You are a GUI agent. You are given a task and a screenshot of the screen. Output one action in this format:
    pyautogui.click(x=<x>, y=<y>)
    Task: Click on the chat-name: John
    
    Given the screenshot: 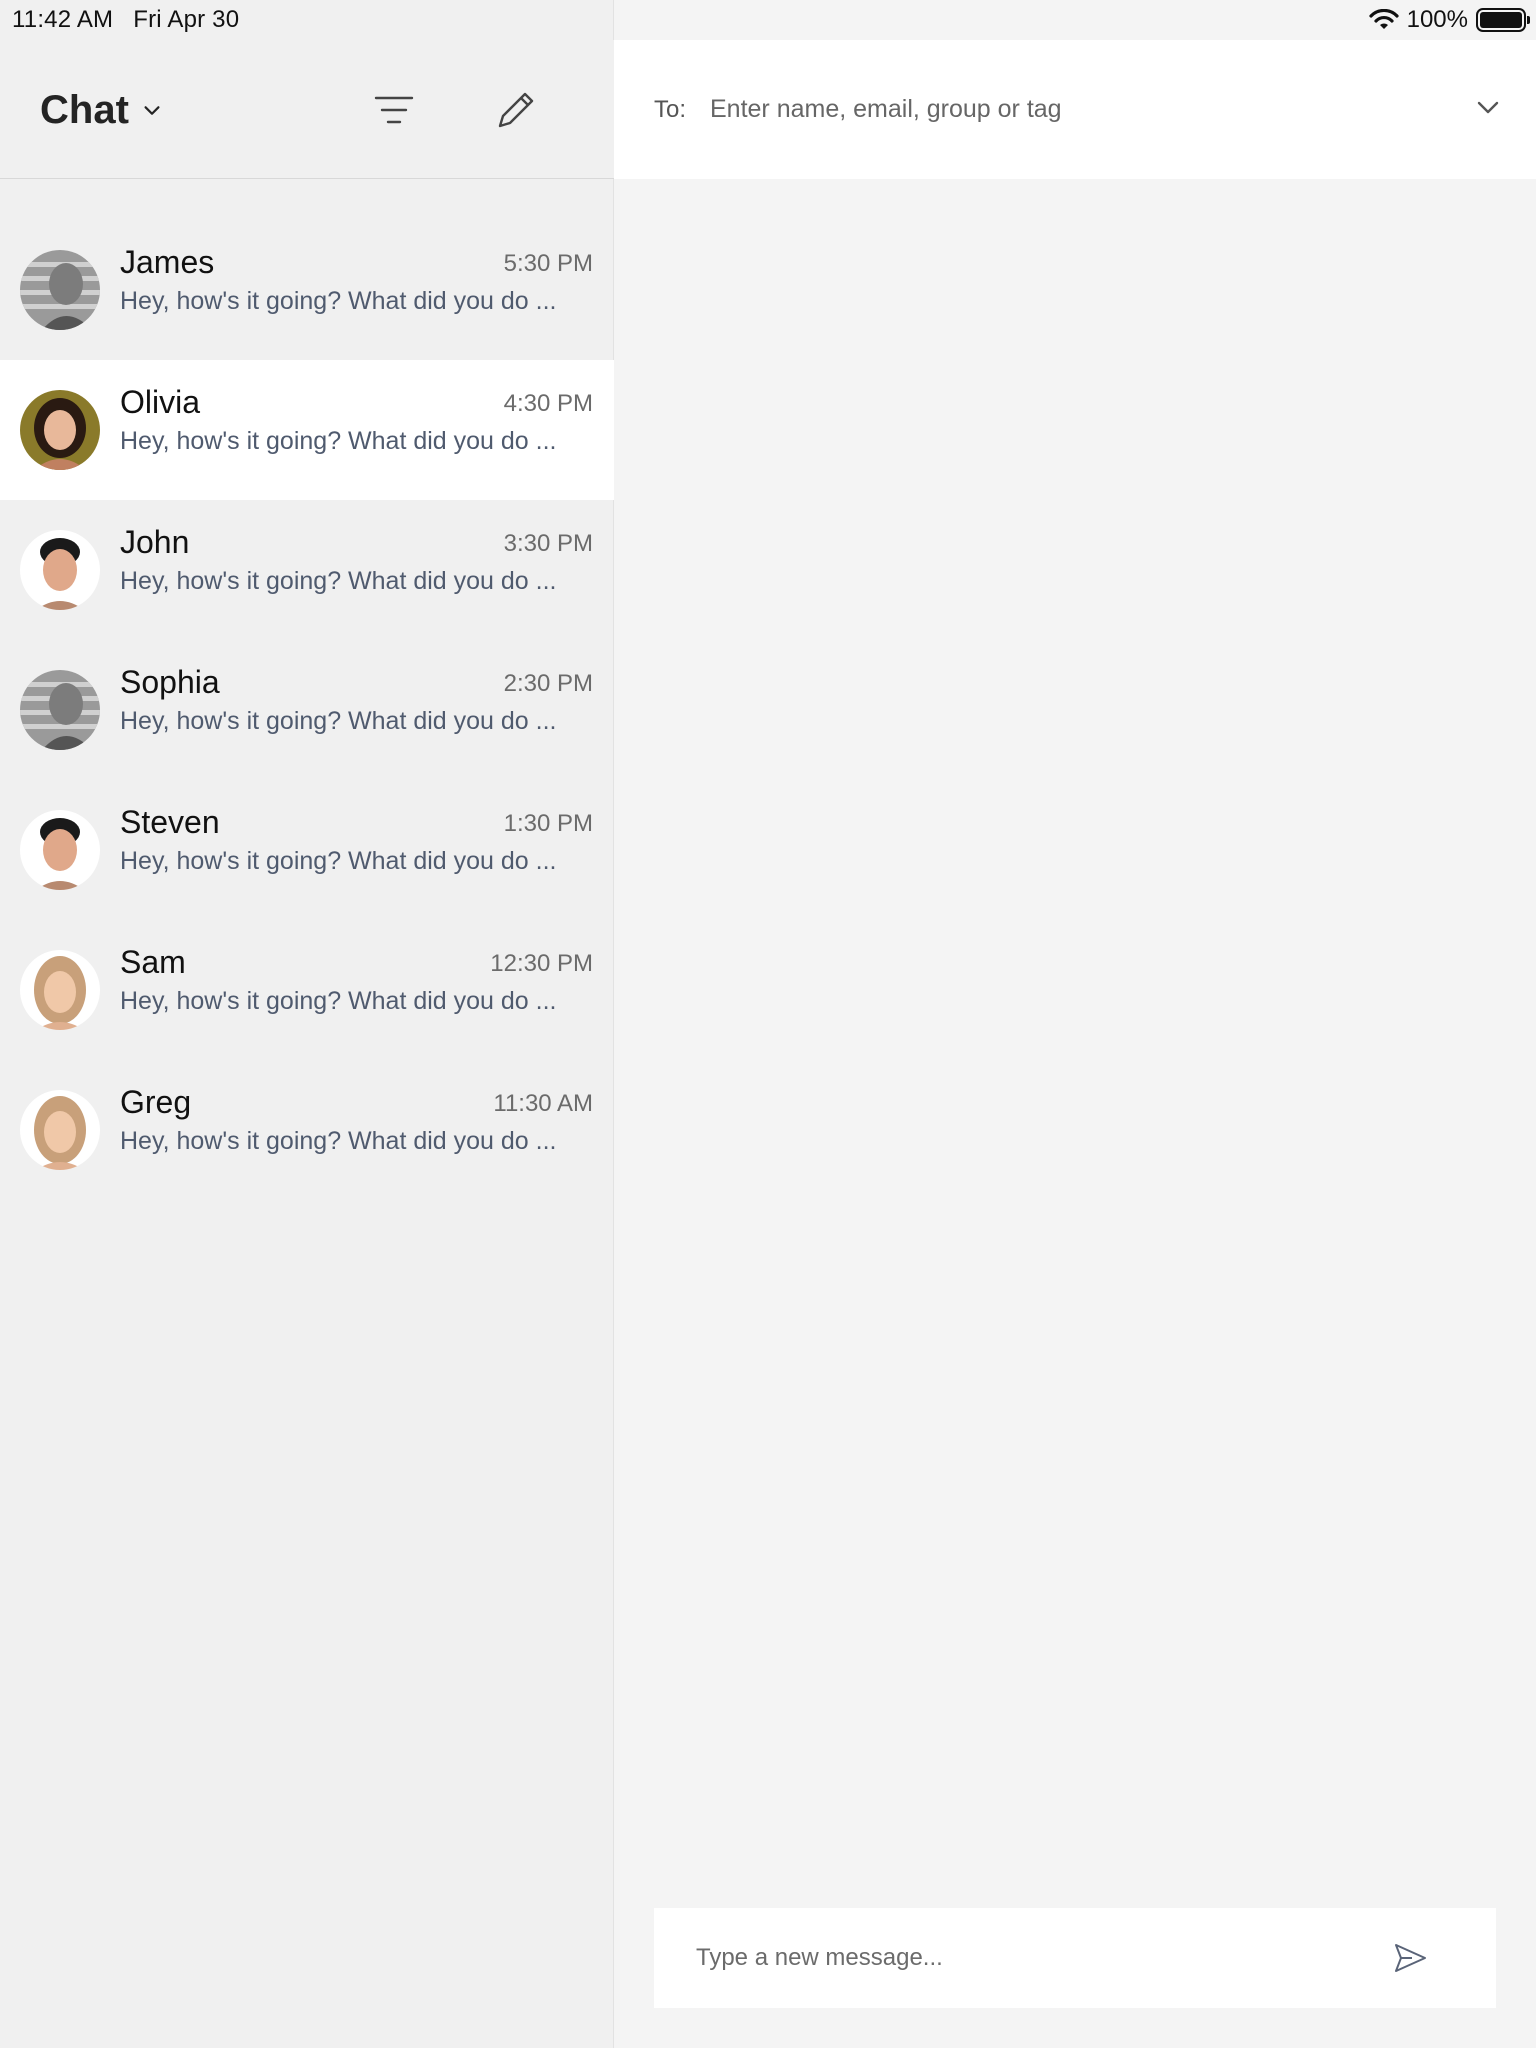 What is the action you would take?
    pyautogui.click(x=155, y=542)
    